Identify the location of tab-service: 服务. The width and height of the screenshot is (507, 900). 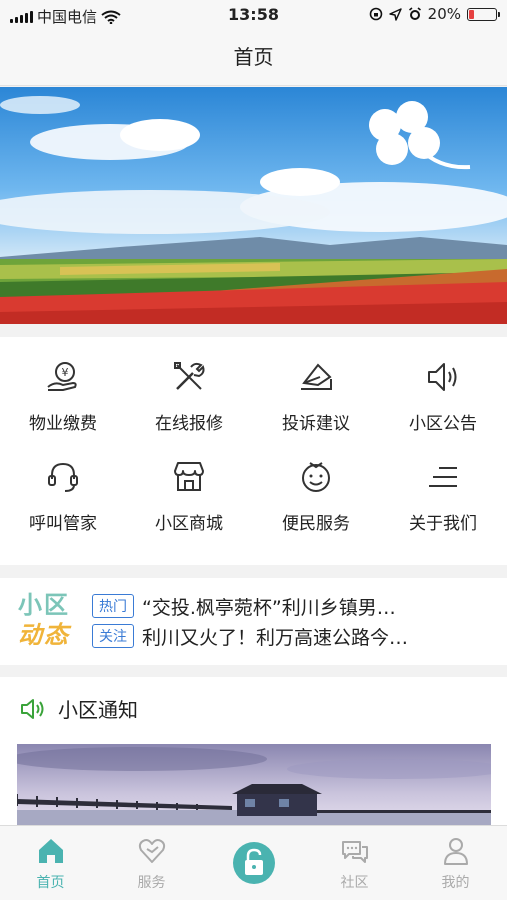
(151, 863).